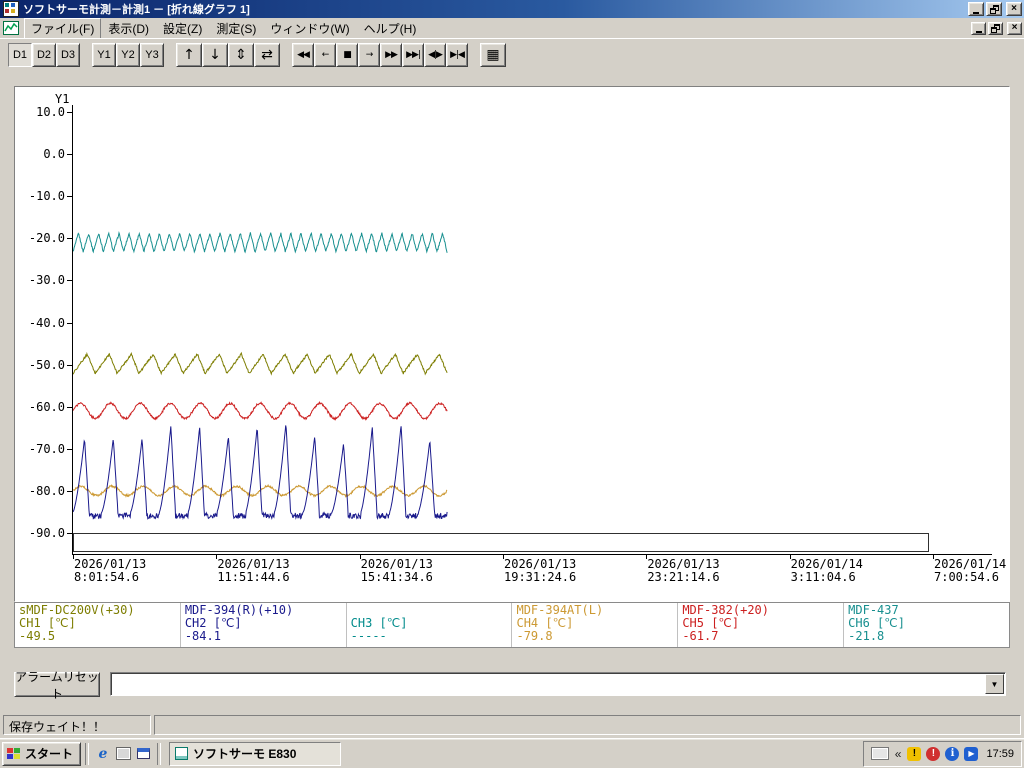 The width and height of the screenshot is (1024, 768). Describe the element at coordinates (46, 238) in the screenshot. I see `y-tick-label: -20.0` at that location.